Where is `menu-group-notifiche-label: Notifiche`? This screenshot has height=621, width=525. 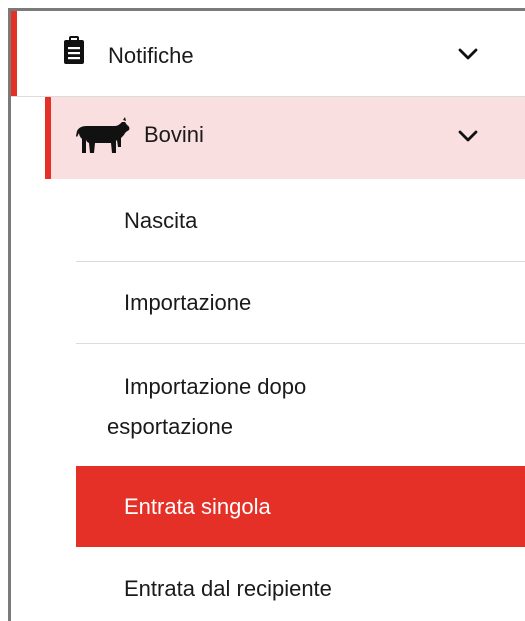 menu-group-notifiche-label: Notifiche is located at coordinates (151, 55).